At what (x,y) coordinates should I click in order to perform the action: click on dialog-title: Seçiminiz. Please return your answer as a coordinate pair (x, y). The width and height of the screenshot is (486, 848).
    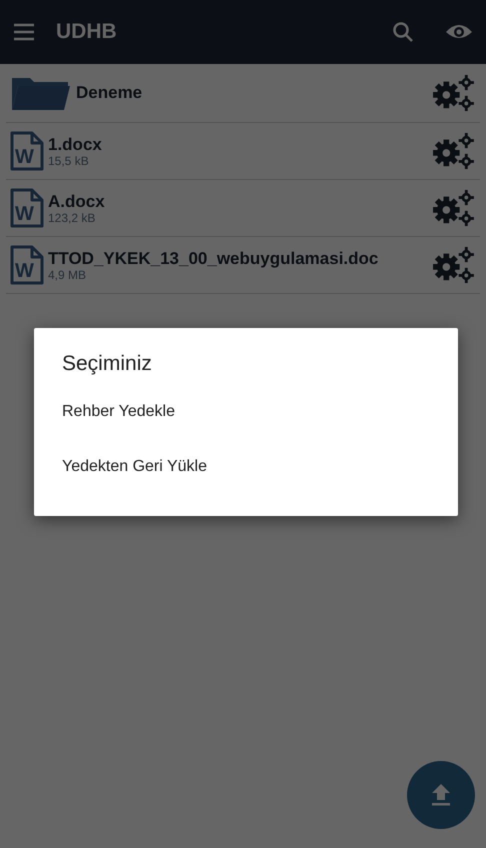
    Looking at the image, I should click on (107, 364).